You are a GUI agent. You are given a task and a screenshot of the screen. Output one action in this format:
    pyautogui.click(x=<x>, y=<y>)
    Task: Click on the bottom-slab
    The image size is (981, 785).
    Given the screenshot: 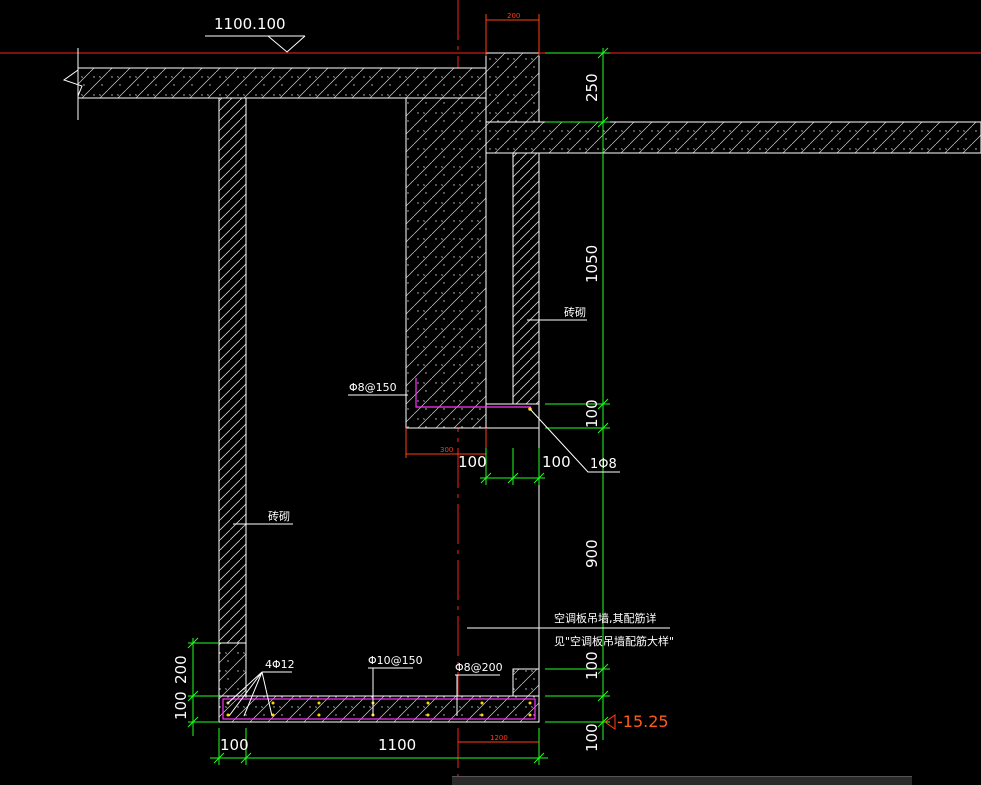 What is the action you would take?
    pyautogui.click(x=379, y=709)
    